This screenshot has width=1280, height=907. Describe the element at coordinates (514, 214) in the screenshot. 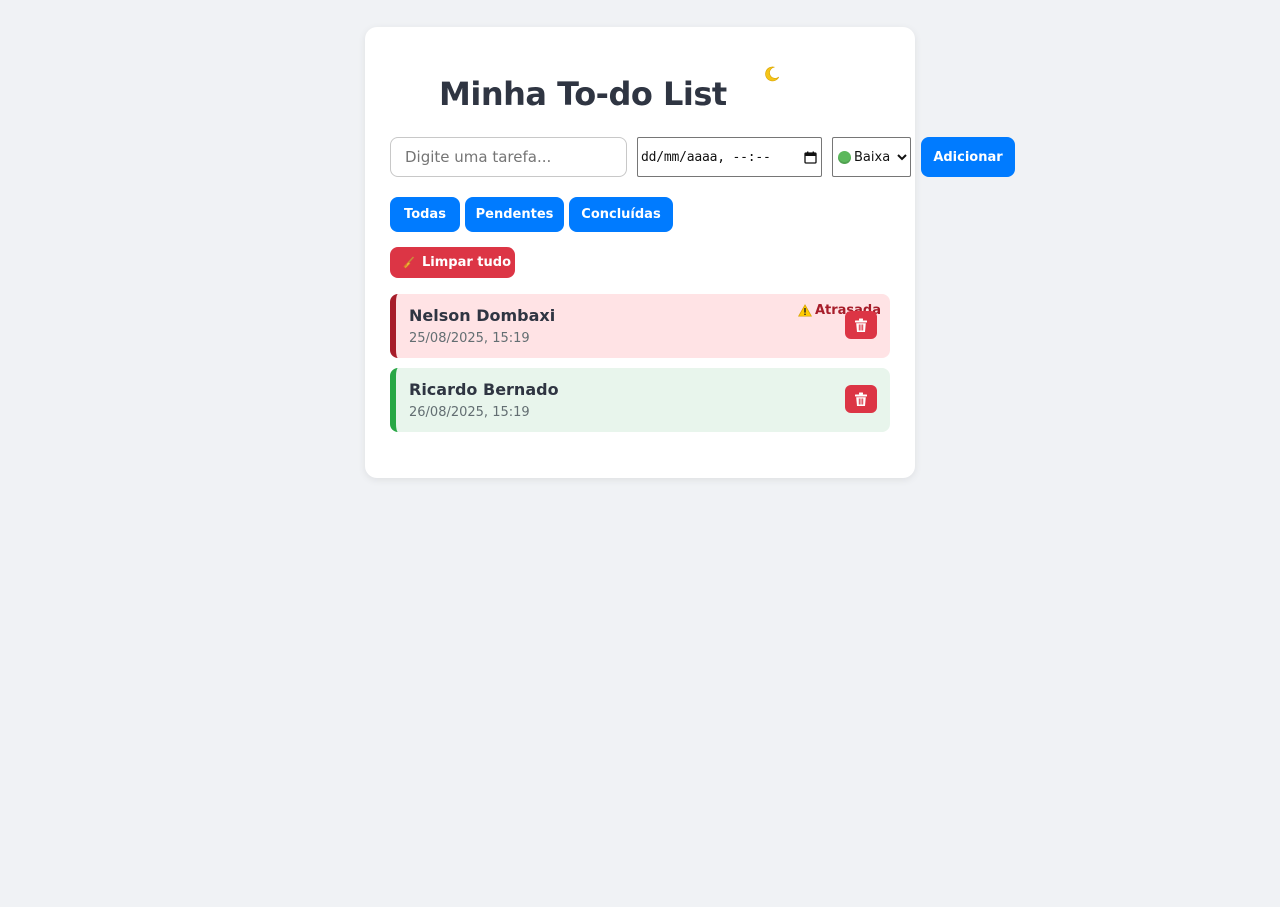

I see `filter-pending-button: Pendentes` at that location.